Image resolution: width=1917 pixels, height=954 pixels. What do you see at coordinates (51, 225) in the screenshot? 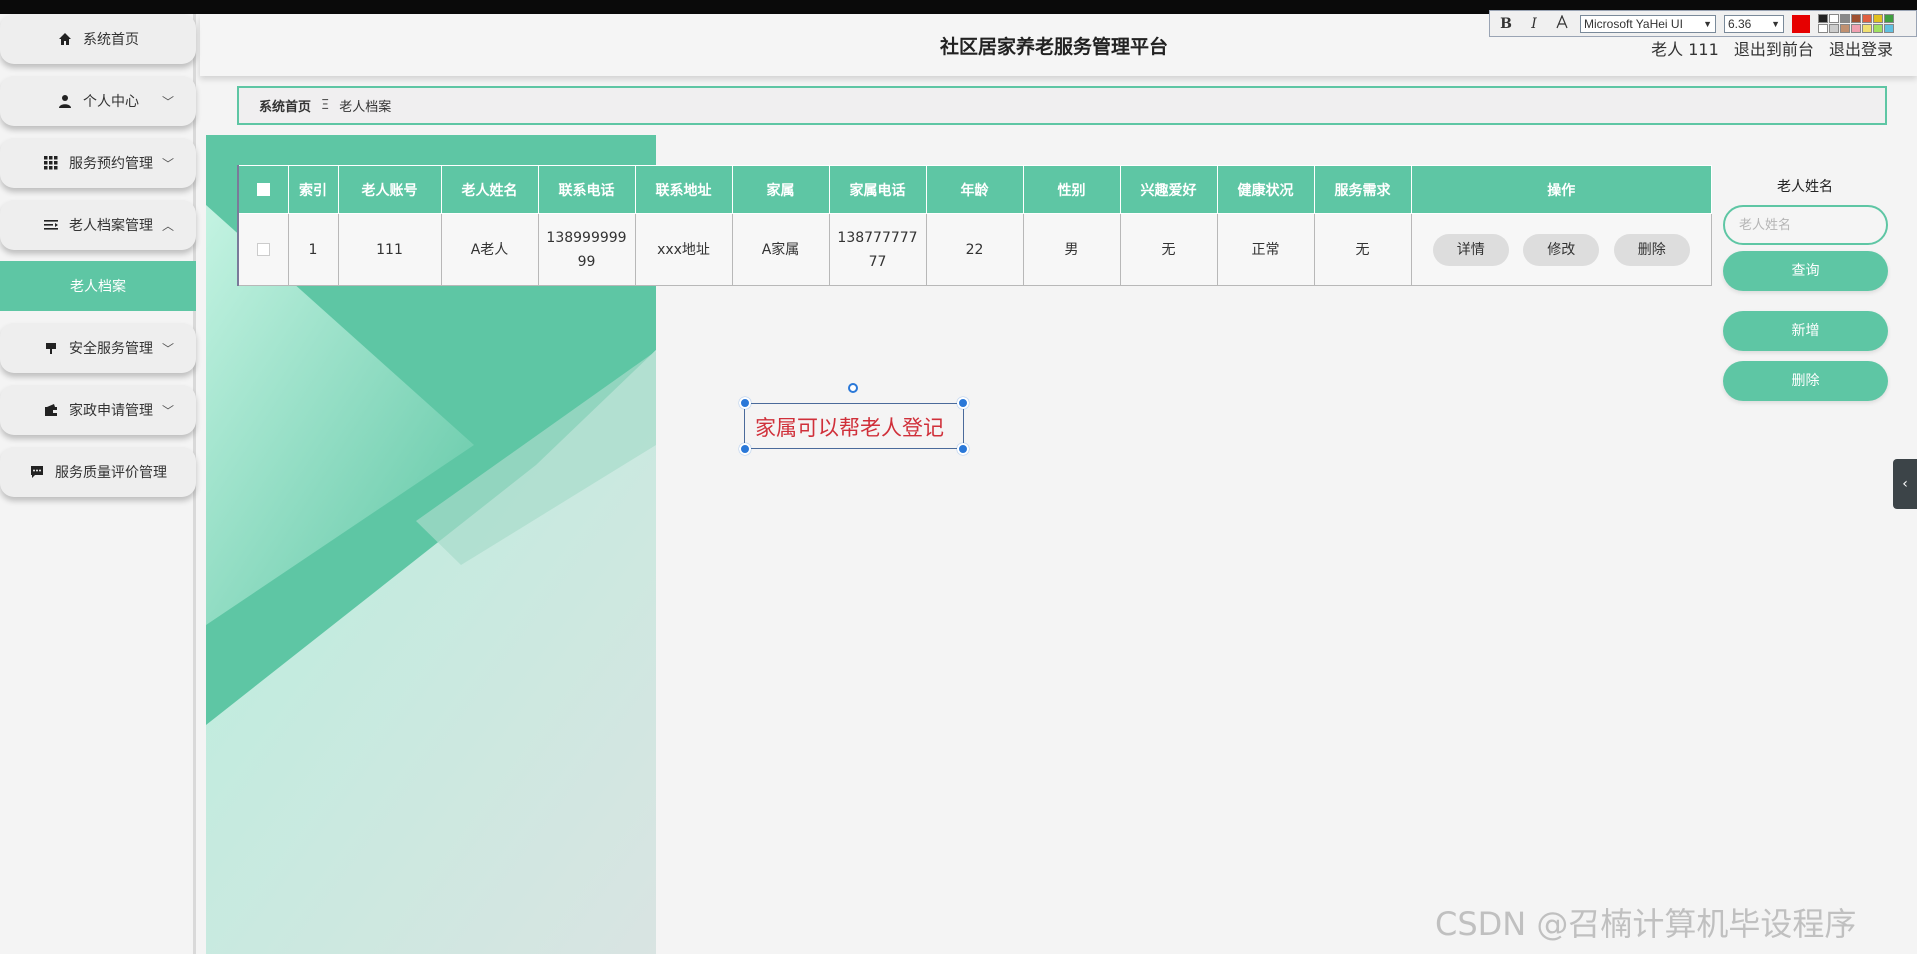
I see `list-icon` at bounding box center [51, 225].